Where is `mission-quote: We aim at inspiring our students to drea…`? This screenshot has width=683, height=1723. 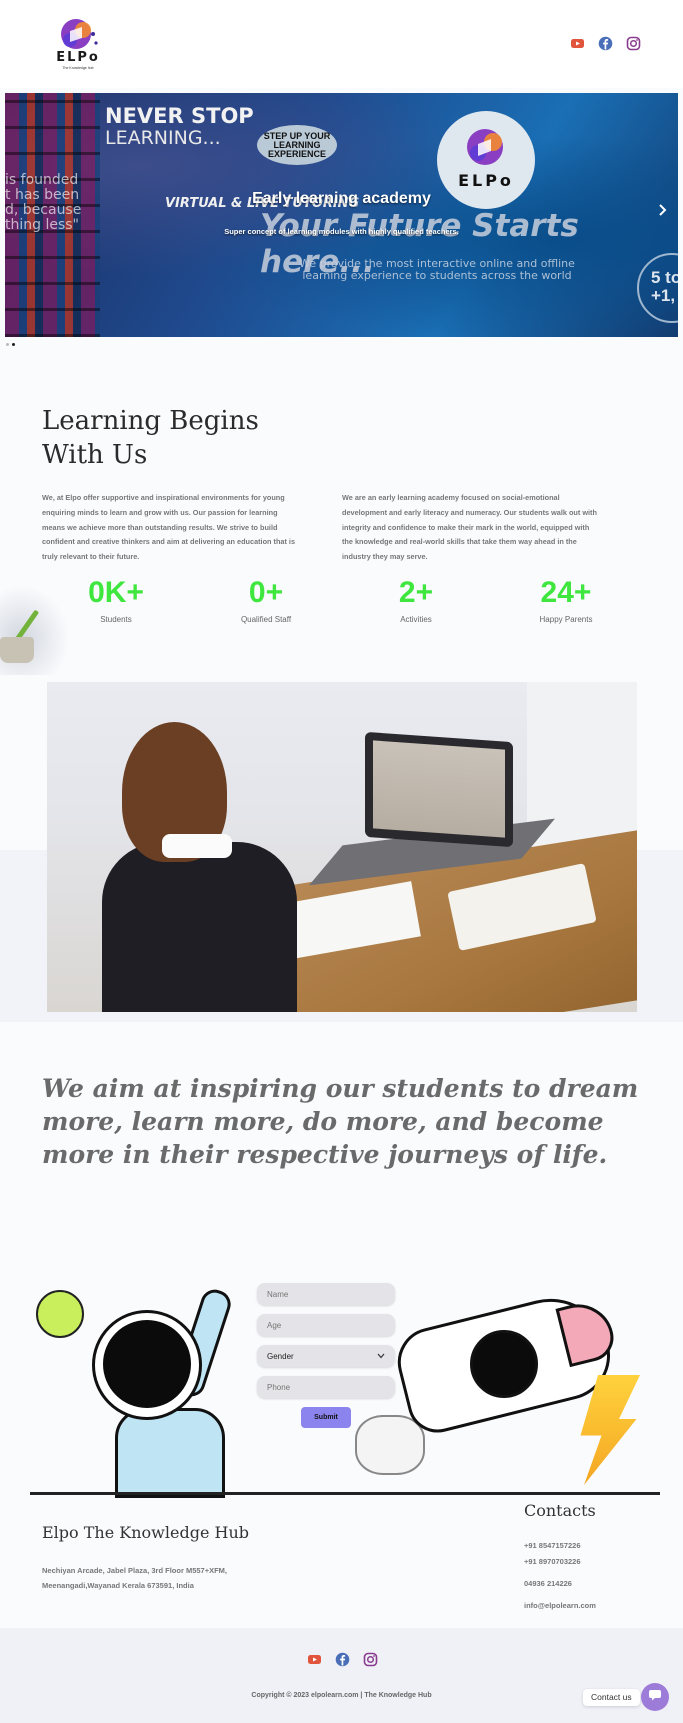 mission-quote: We aim at inspiring our students to drea… is located at coordinates (340, 1121).